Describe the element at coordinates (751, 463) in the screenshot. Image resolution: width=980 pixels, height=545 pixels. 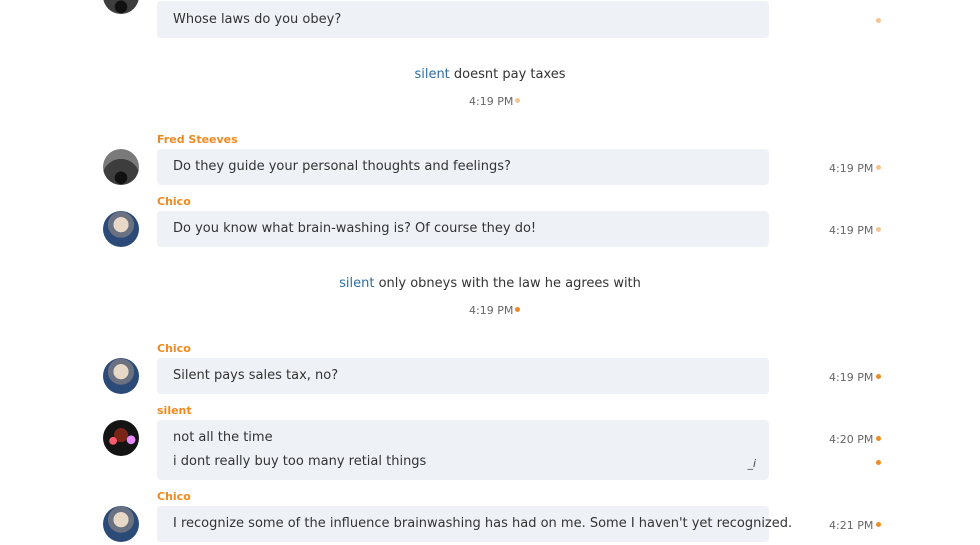
I see `edit-icon: _i` at that location.